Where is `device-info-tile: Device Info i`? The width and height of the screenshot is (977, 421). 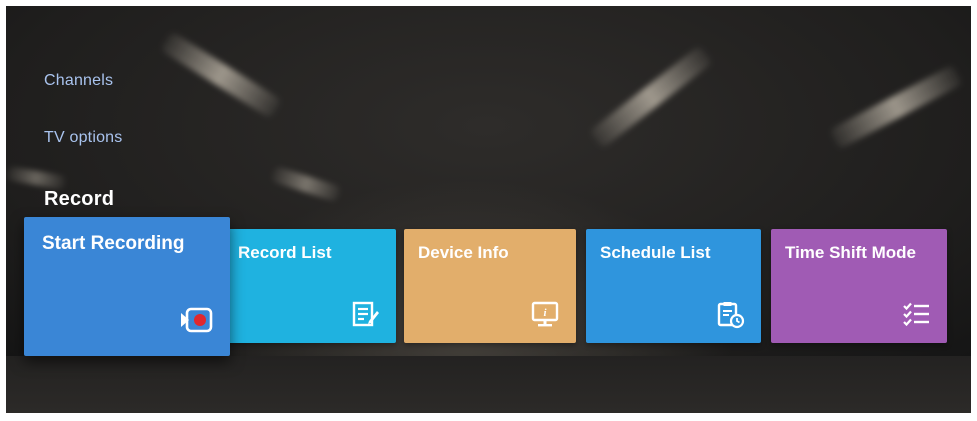 device-info-tile: Device Info i is located at coordinates (490, 286).